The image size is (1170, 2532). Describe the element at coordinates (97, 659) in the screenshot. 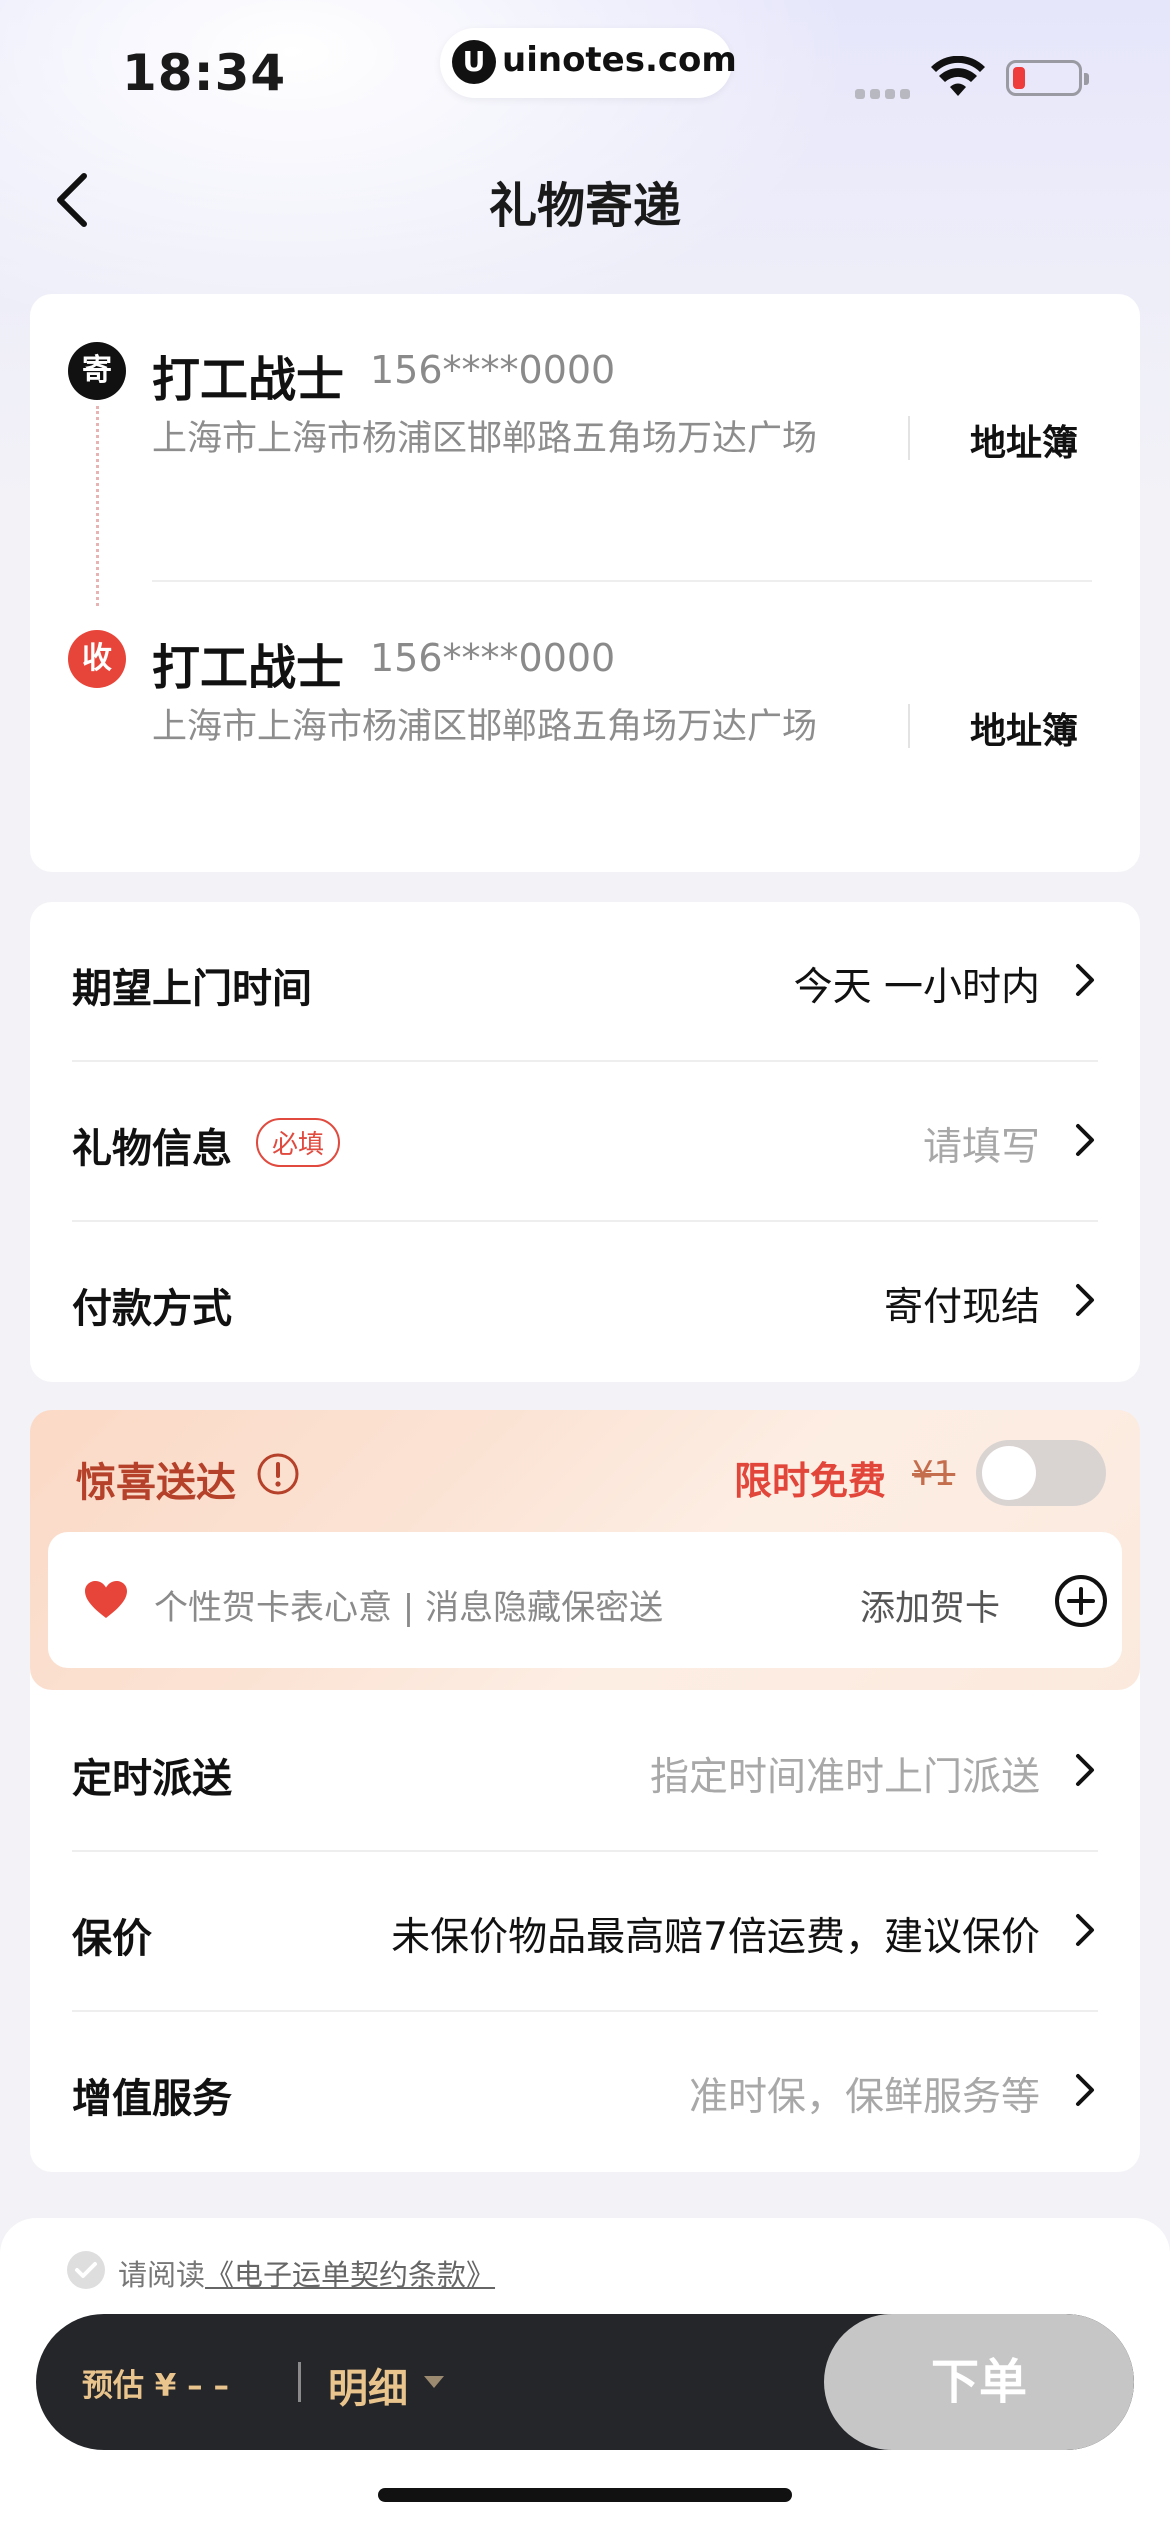

I see `receiver-badge: 收` at that location.